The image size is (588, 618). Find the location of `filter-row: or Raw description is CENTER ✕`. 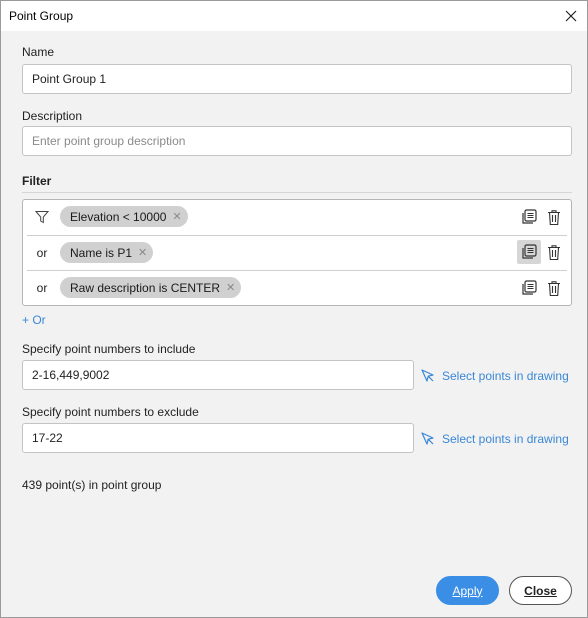

filter-row: or Raw description is CENTER ✕ is located at coordinates (297, 287).